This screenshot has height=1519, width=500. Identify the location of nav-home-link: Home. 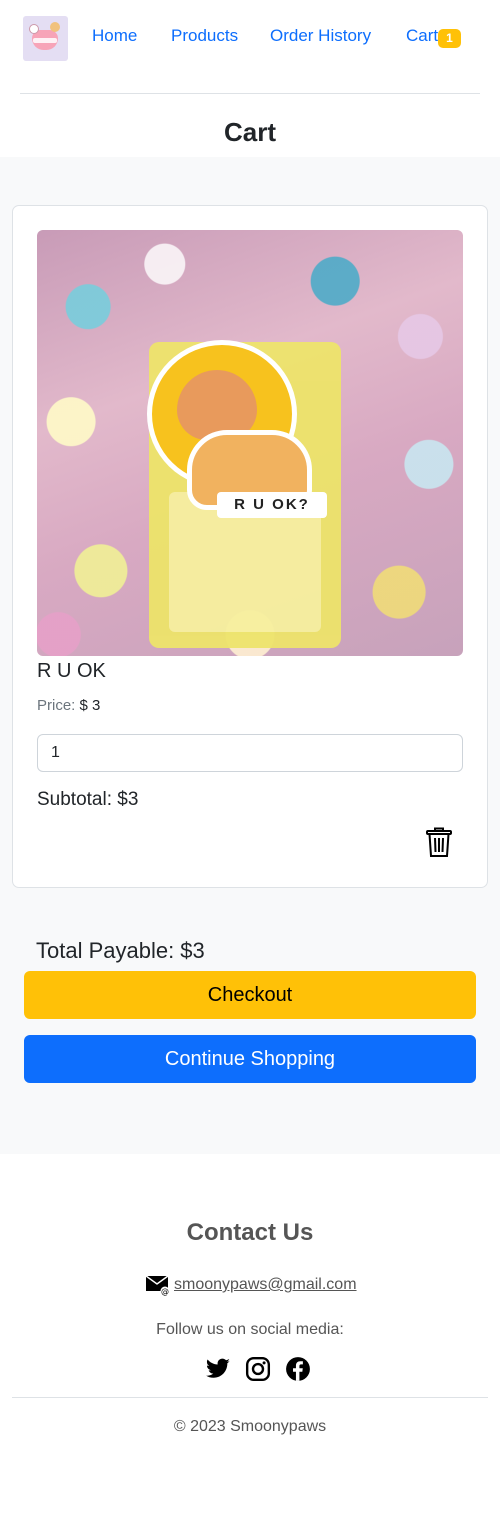
(114, 36).